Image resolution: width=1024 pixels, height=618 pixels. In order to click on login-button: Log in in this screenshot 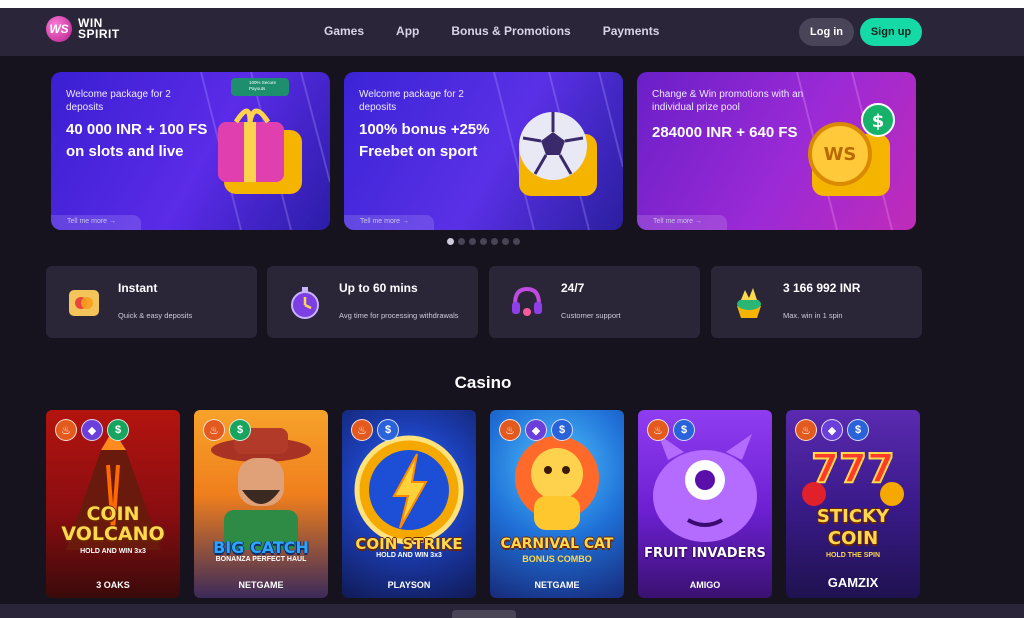, I will do `click(826, 32)`.